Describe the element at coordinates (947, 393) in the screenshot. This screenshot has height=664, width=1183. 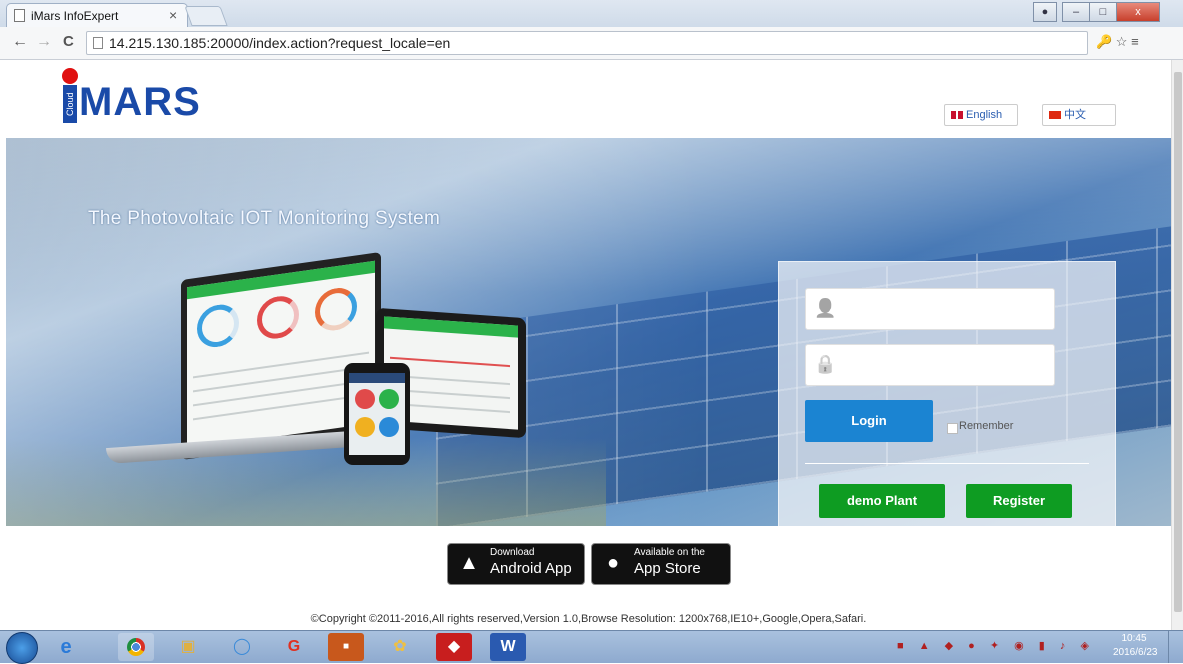
I see `login-panel: 👤 🔒 Login Remember demo Plant Register` at that location.